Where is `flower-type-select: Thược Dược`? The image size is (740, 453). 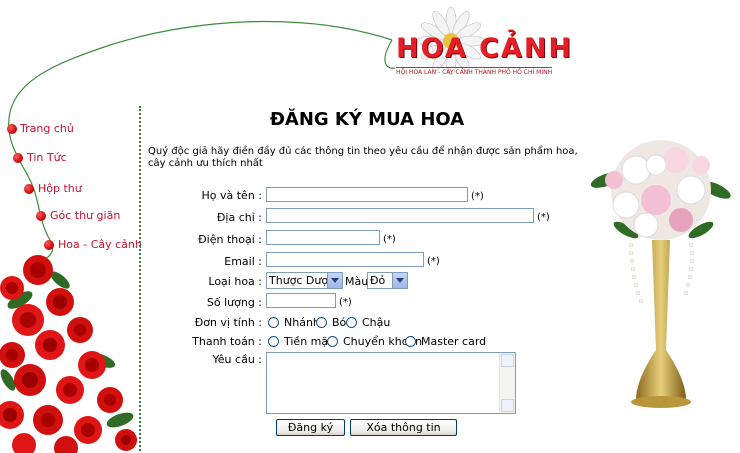
flower-type-select: Thược Dược is located at coordinates (304, 280).